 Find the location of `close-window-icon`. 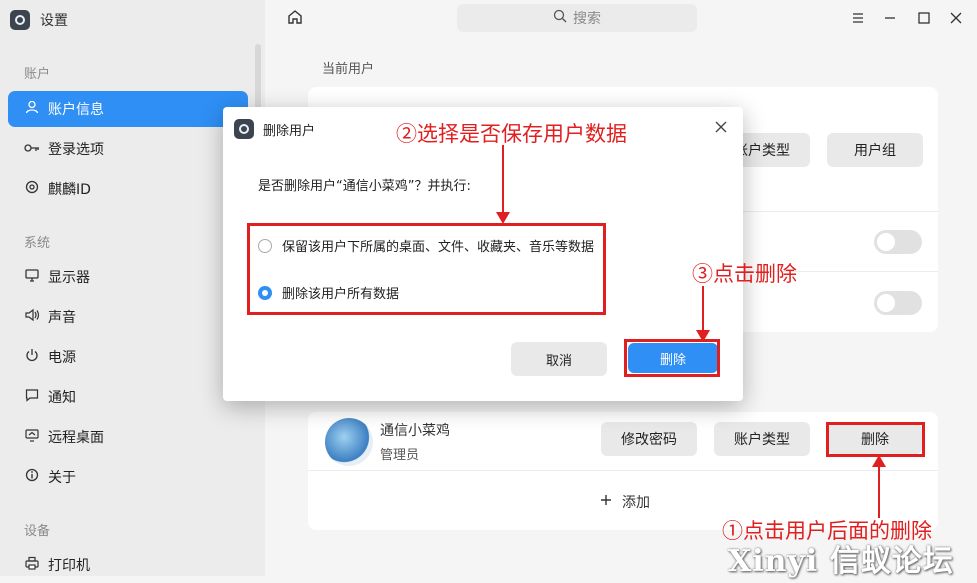

close-window-icon is located at coordinates (956, 18).